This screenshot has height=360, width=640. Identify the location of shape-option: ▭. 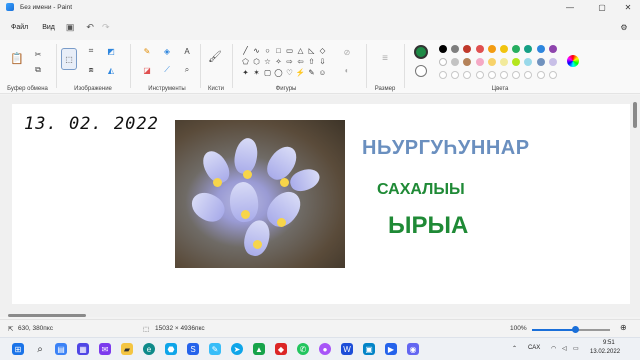
(289, 50).